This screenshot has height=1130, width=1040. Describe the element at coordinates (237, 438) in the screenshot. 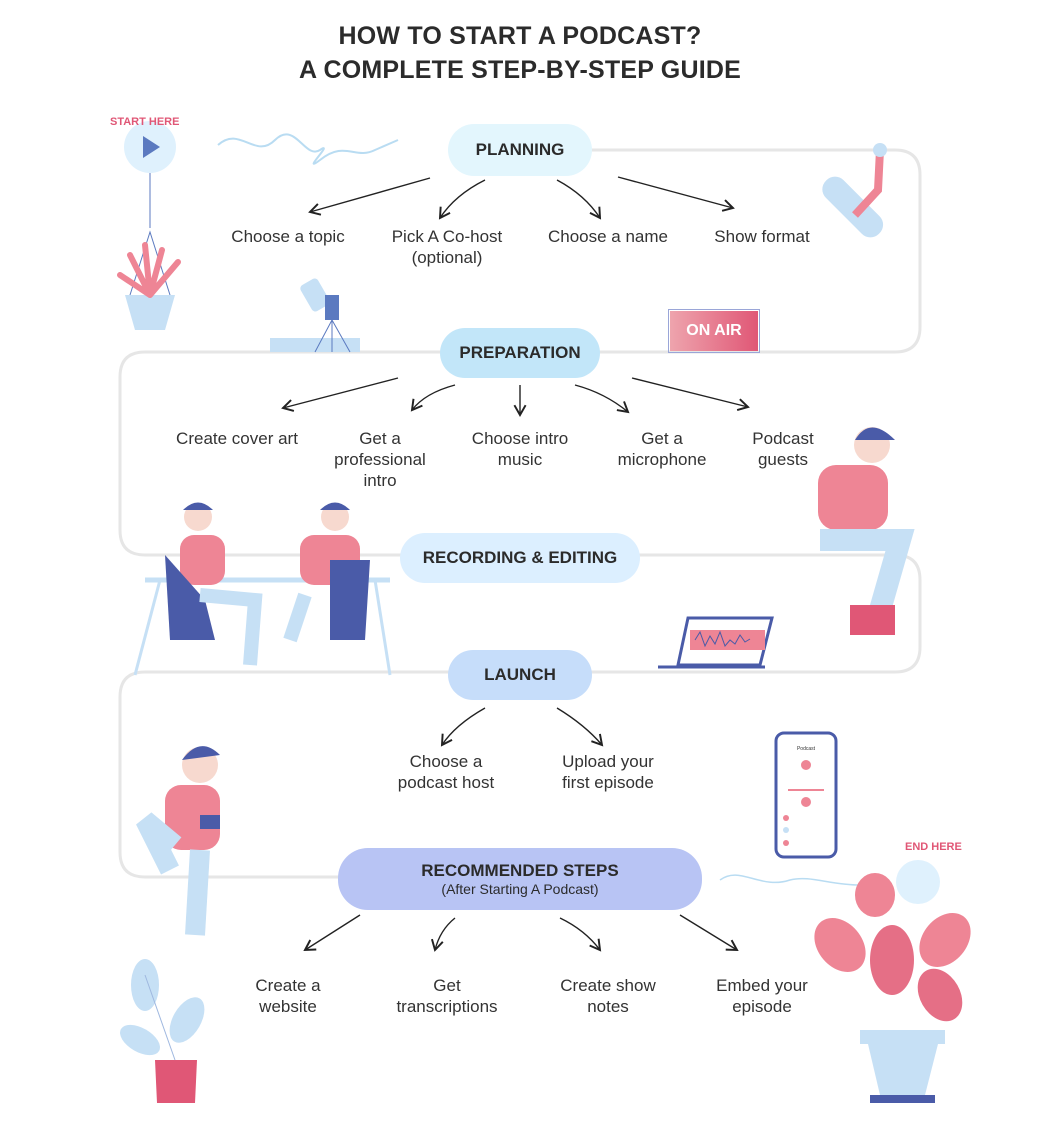

I see `step-cover-art: Create cover art` at that location.